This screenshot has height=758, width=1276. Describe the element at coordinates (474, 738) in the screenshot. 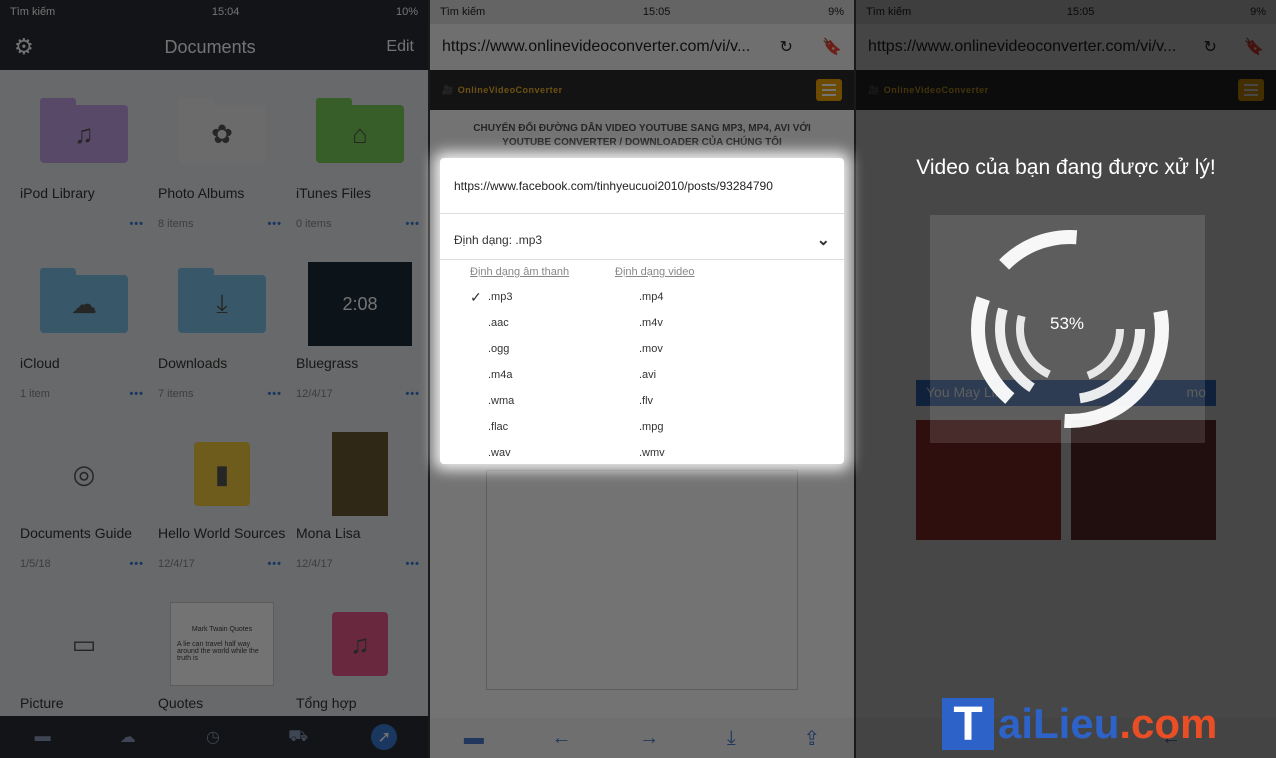

I see `folder-icon: ▬` at that location.